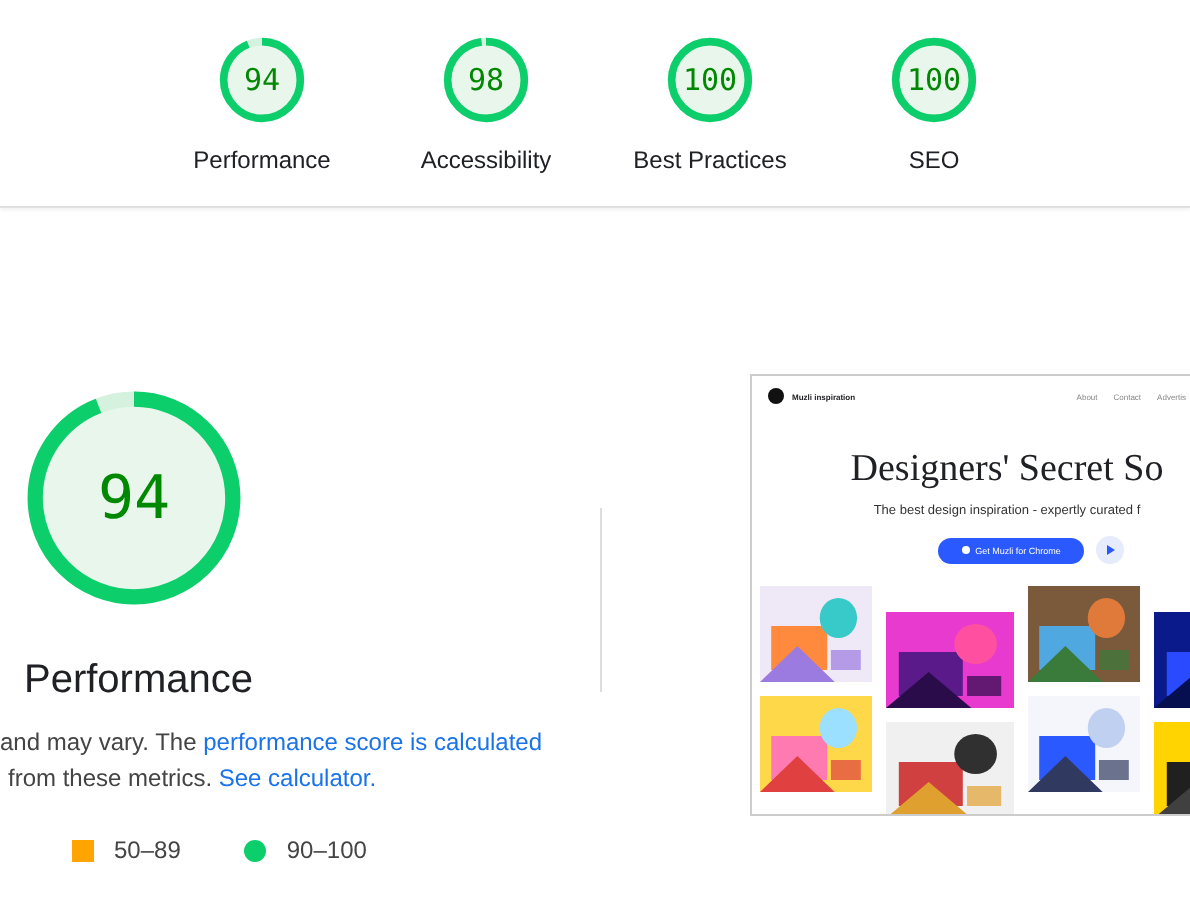  Describe the element at coordinates (192, 779) in the screenshot. I see `description-text: from these metrics. See calculator.` at that location.